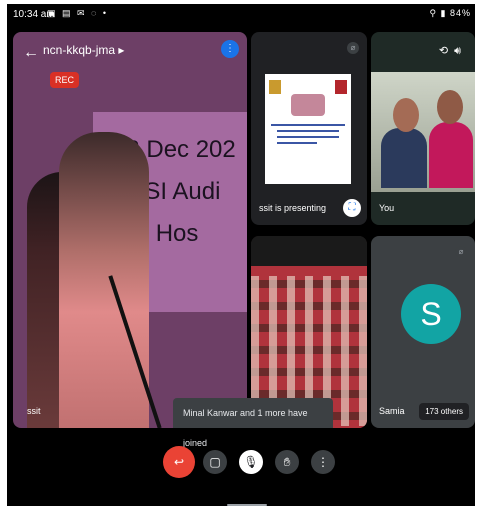 This screenshot has width=481, height=510. I want to click on self-controls: ⟲🔊︎, so click(453, 51).